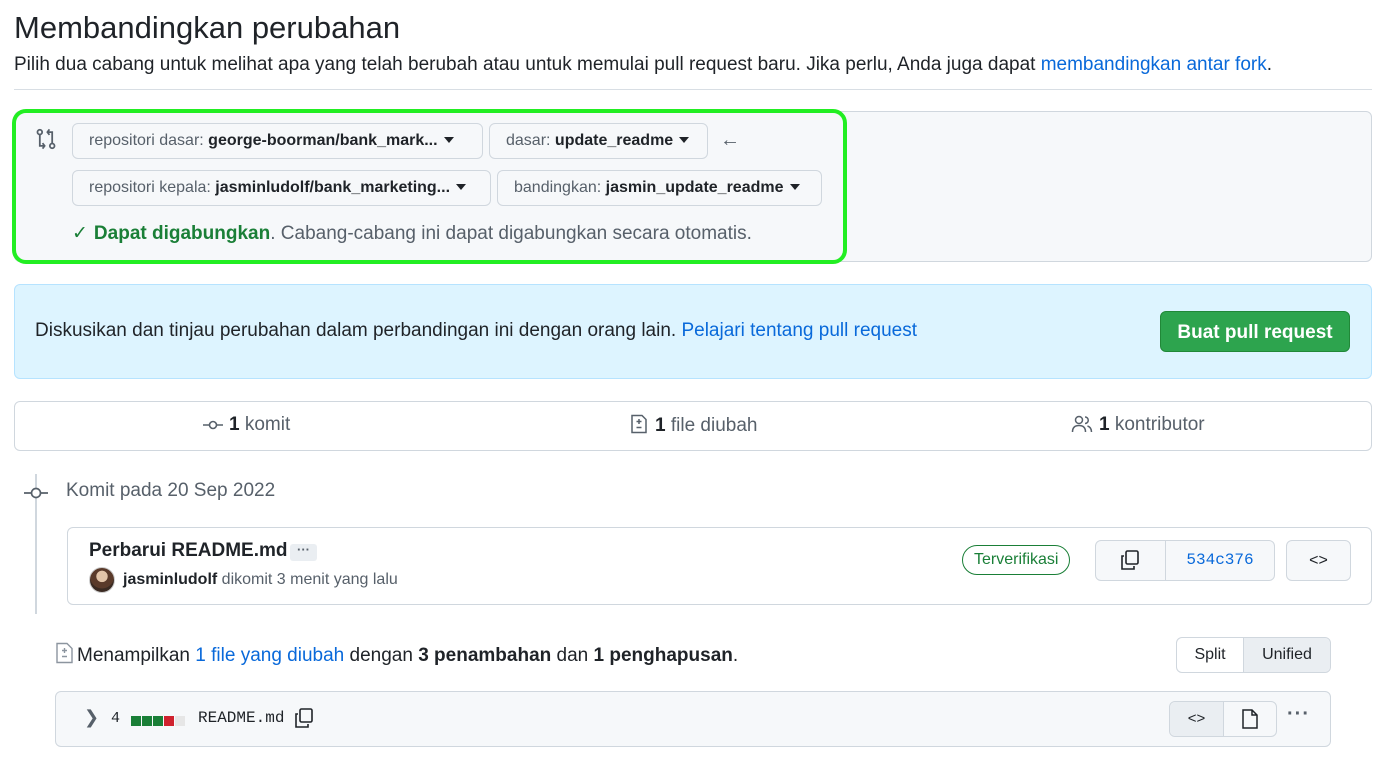  I want to click on summary-prefix: Menampilkan, so click(136, 655).